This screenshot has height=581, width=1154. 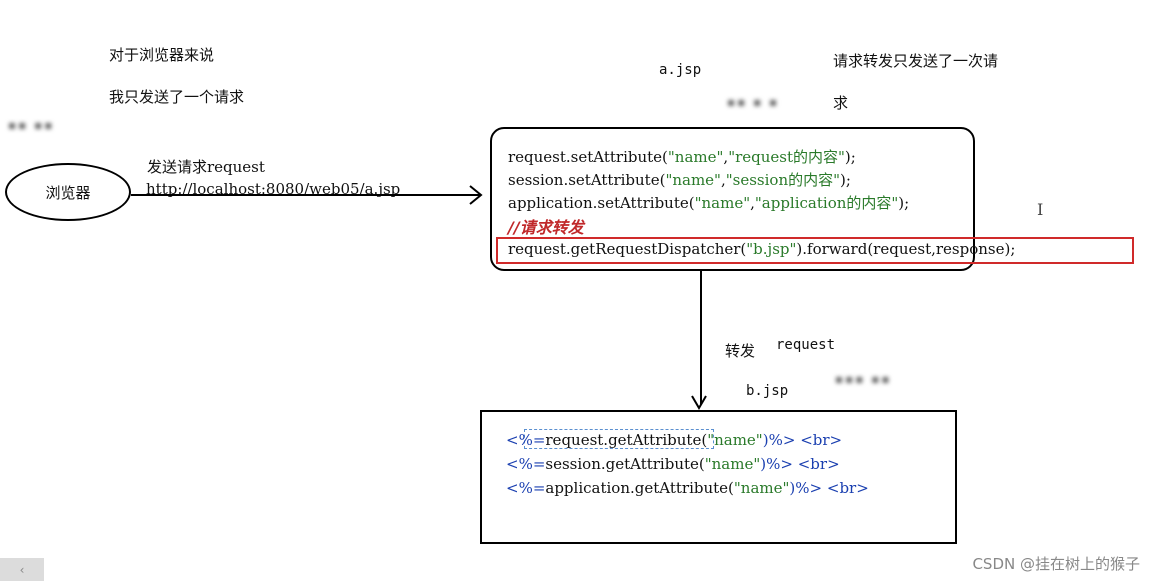 What do you see at coordinates (176, 76) in the screenshot?
I see `browser-view-note: 对于浏览器来说 我只发送了一个请求` at bounding box center [176, 76].